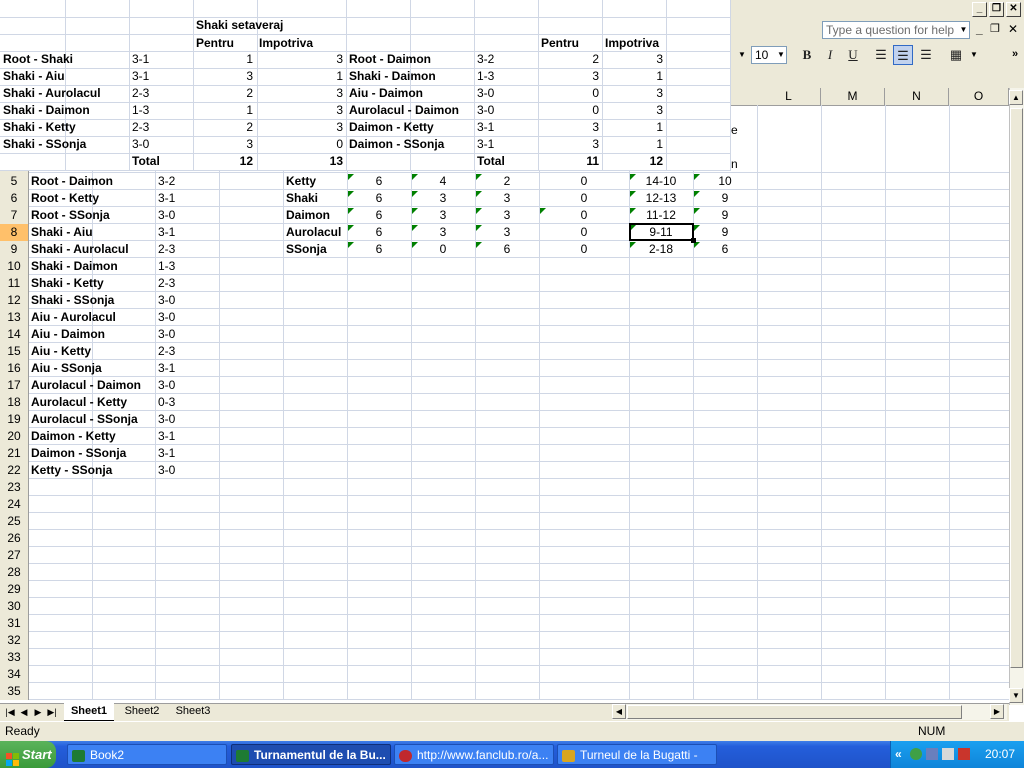  Describe the element at coordinates (853, 55) in the screenshot. I see `underline-button: U` at that location.